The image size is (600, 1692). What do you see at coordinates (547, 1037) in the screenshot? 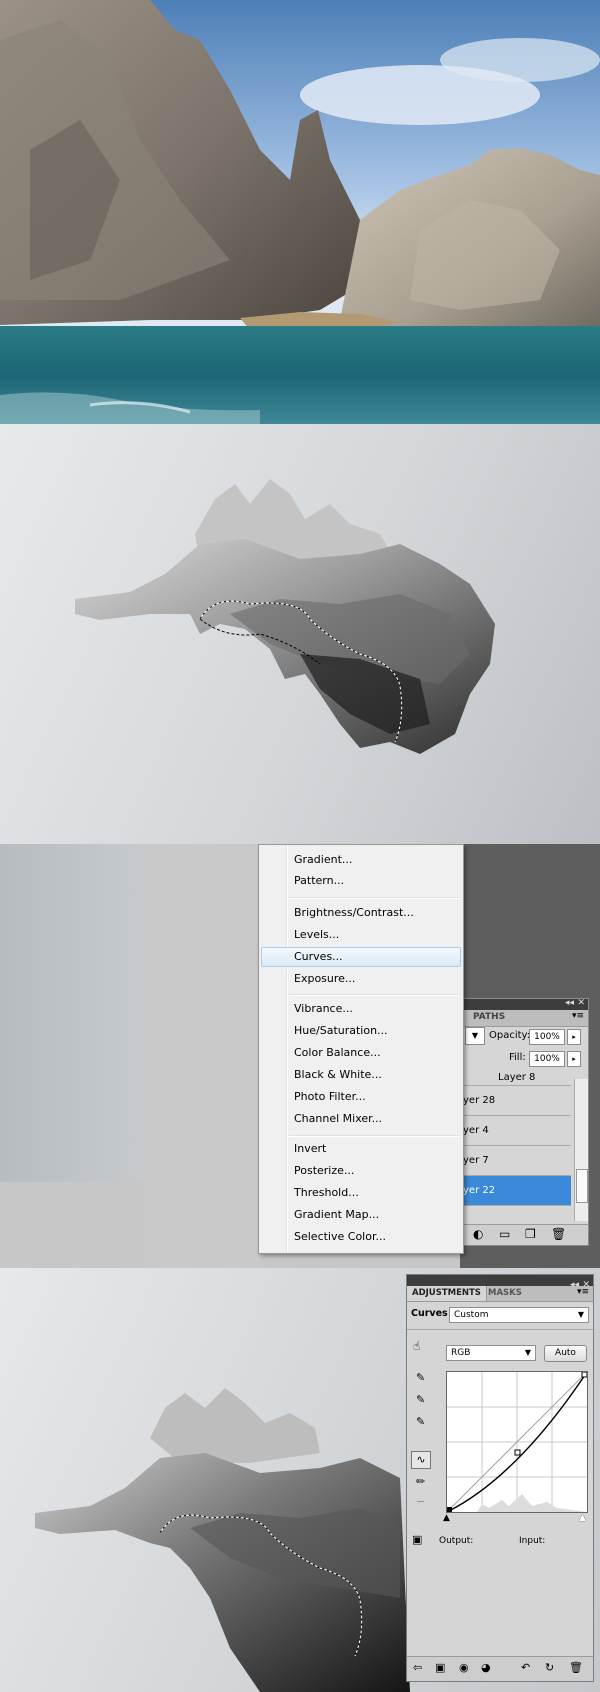
I see `opacity-field: 100%` at bounding box center [547, 1037].